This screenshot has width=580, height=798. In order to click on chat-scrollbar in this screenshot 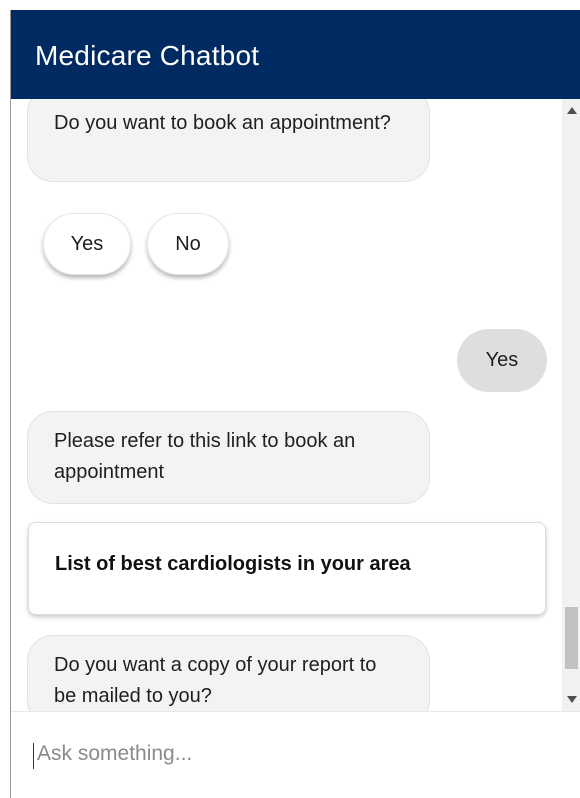, I will do `click(571, 405)`.